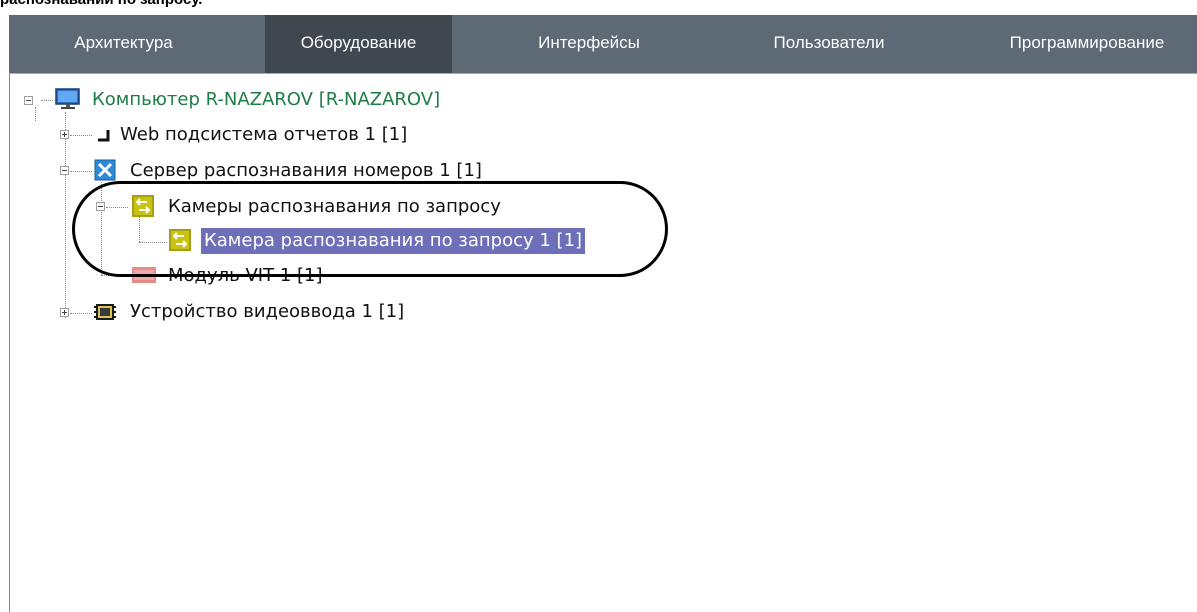 The image size is (1197, 612). I want to click on page-header-text: распознавании по запросу., so click(101, 5).